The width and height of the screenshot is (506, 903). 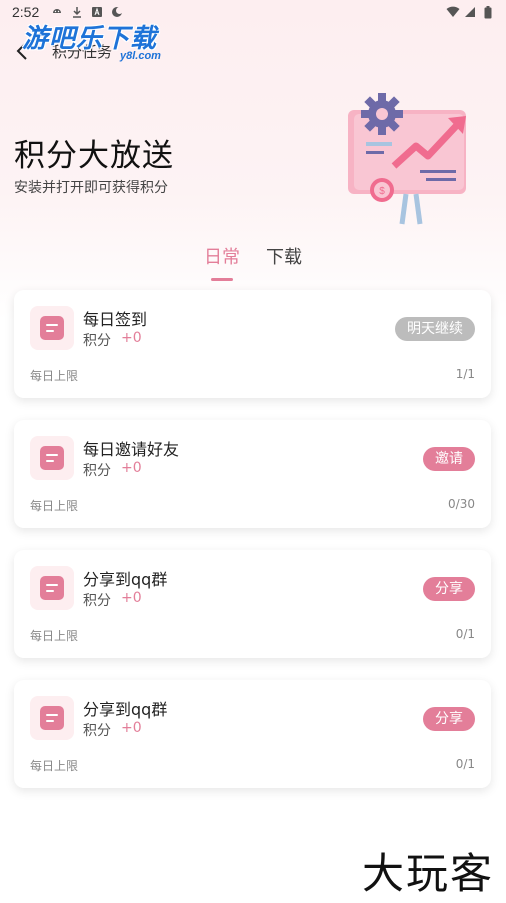 I want to click on battery-icon, so click(x=488, y=12).